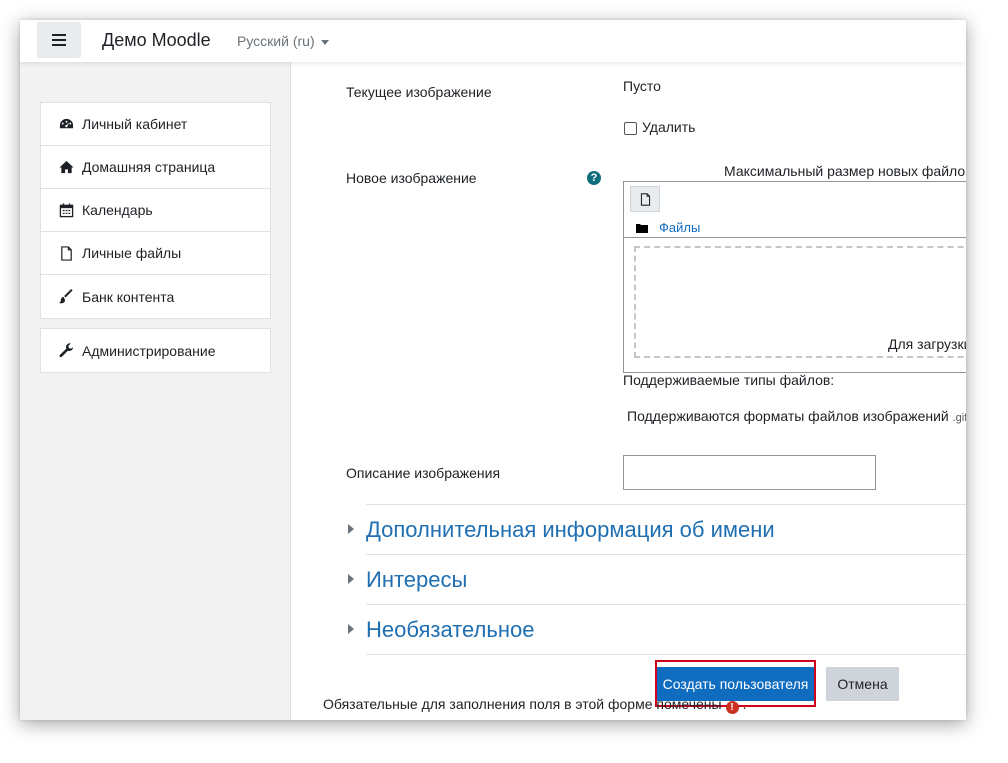 This screenshot has width=1008, height=763. What do you see at coordinates (66, 123) in the screenshot?
I see `dashboard-icon` at bounding box center [66, 123].